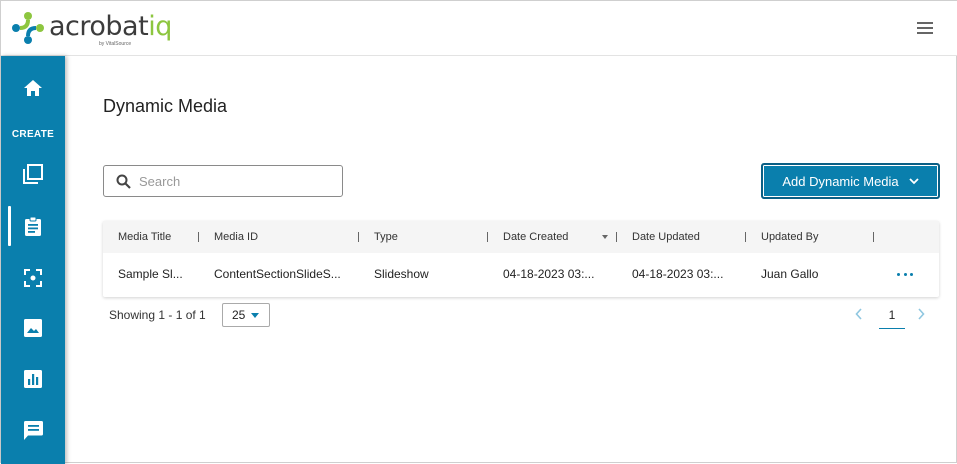 Image resolution: width=957 pixels, height=464 pixels. Describe the element at coordinates (840, 181) in the screenshot. I see `add-dynamic-media-label: Add Dynamic Media` at that location.